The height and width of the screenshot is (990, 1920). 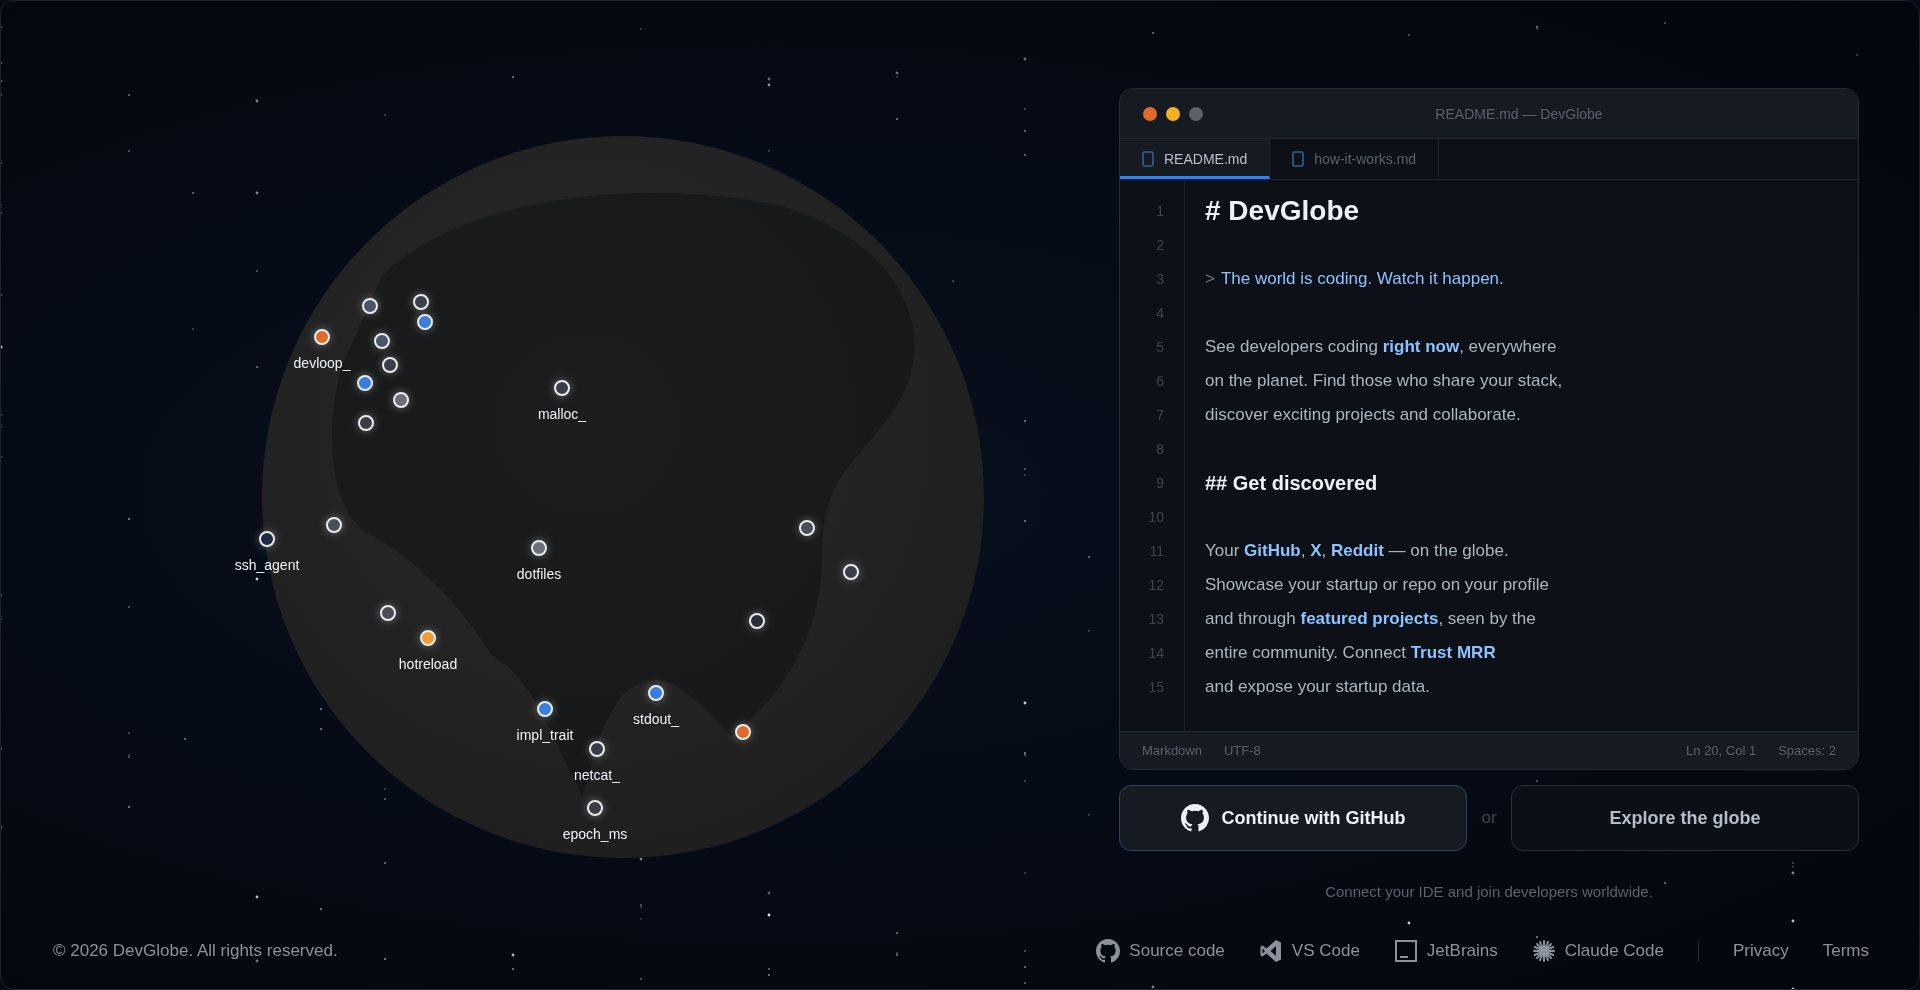 What do you see at coordinates (1210, 278) in the screenshot?
I see `quote-marker: >` at bounding box center [1210, 278].